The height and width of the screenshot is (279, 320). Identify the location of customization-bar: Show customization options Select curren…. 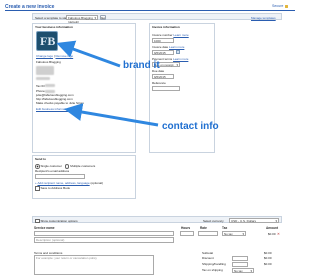
(157, 220).